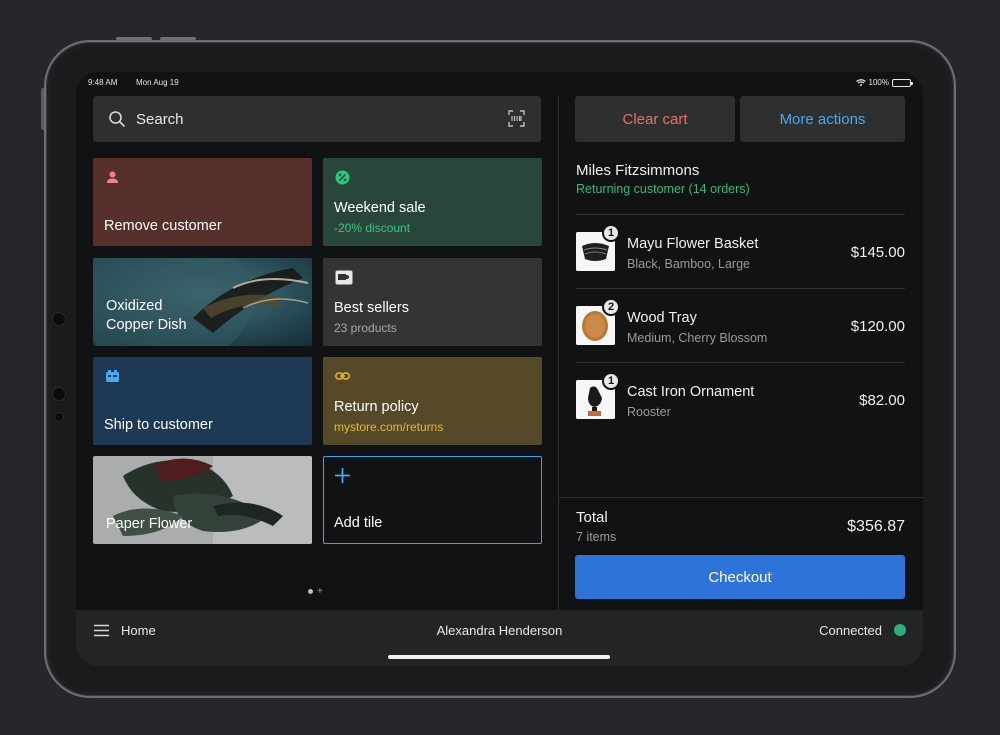  I want to click on tile-title: Remove customer, so click(163, 226).